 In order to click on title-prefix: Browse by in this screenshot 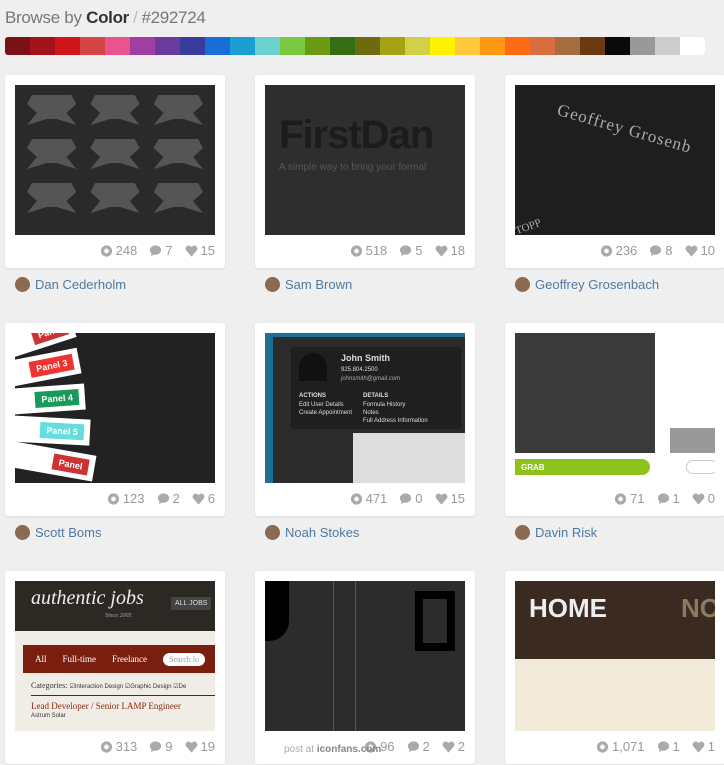, I will do `click(43, 17)`.